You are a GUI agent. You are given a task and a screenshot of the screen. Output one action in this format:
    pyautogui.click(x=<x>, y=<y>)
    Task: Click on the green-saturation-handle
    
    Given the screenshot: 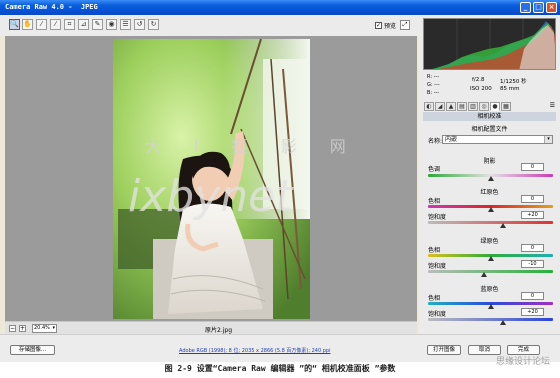 What is the action you would take?
    pyautogui.click(x=484, y=274)
    